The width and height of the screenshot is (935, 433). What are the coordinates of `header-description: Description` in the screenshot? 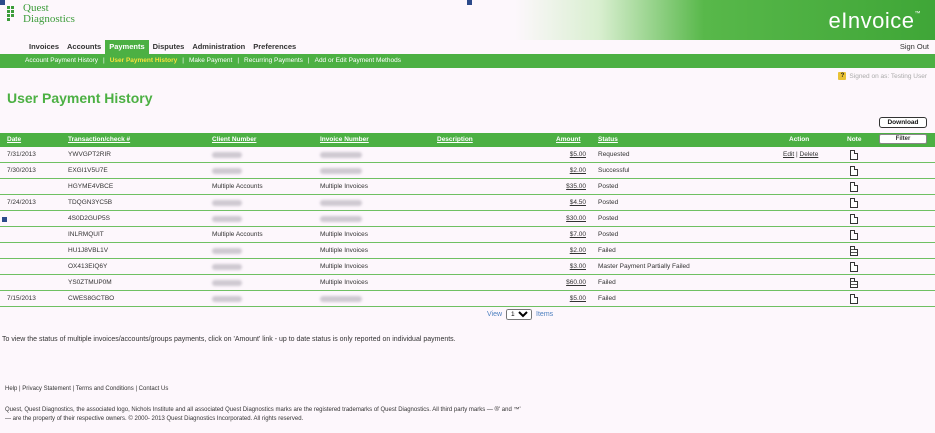 It's located at (455, 139).